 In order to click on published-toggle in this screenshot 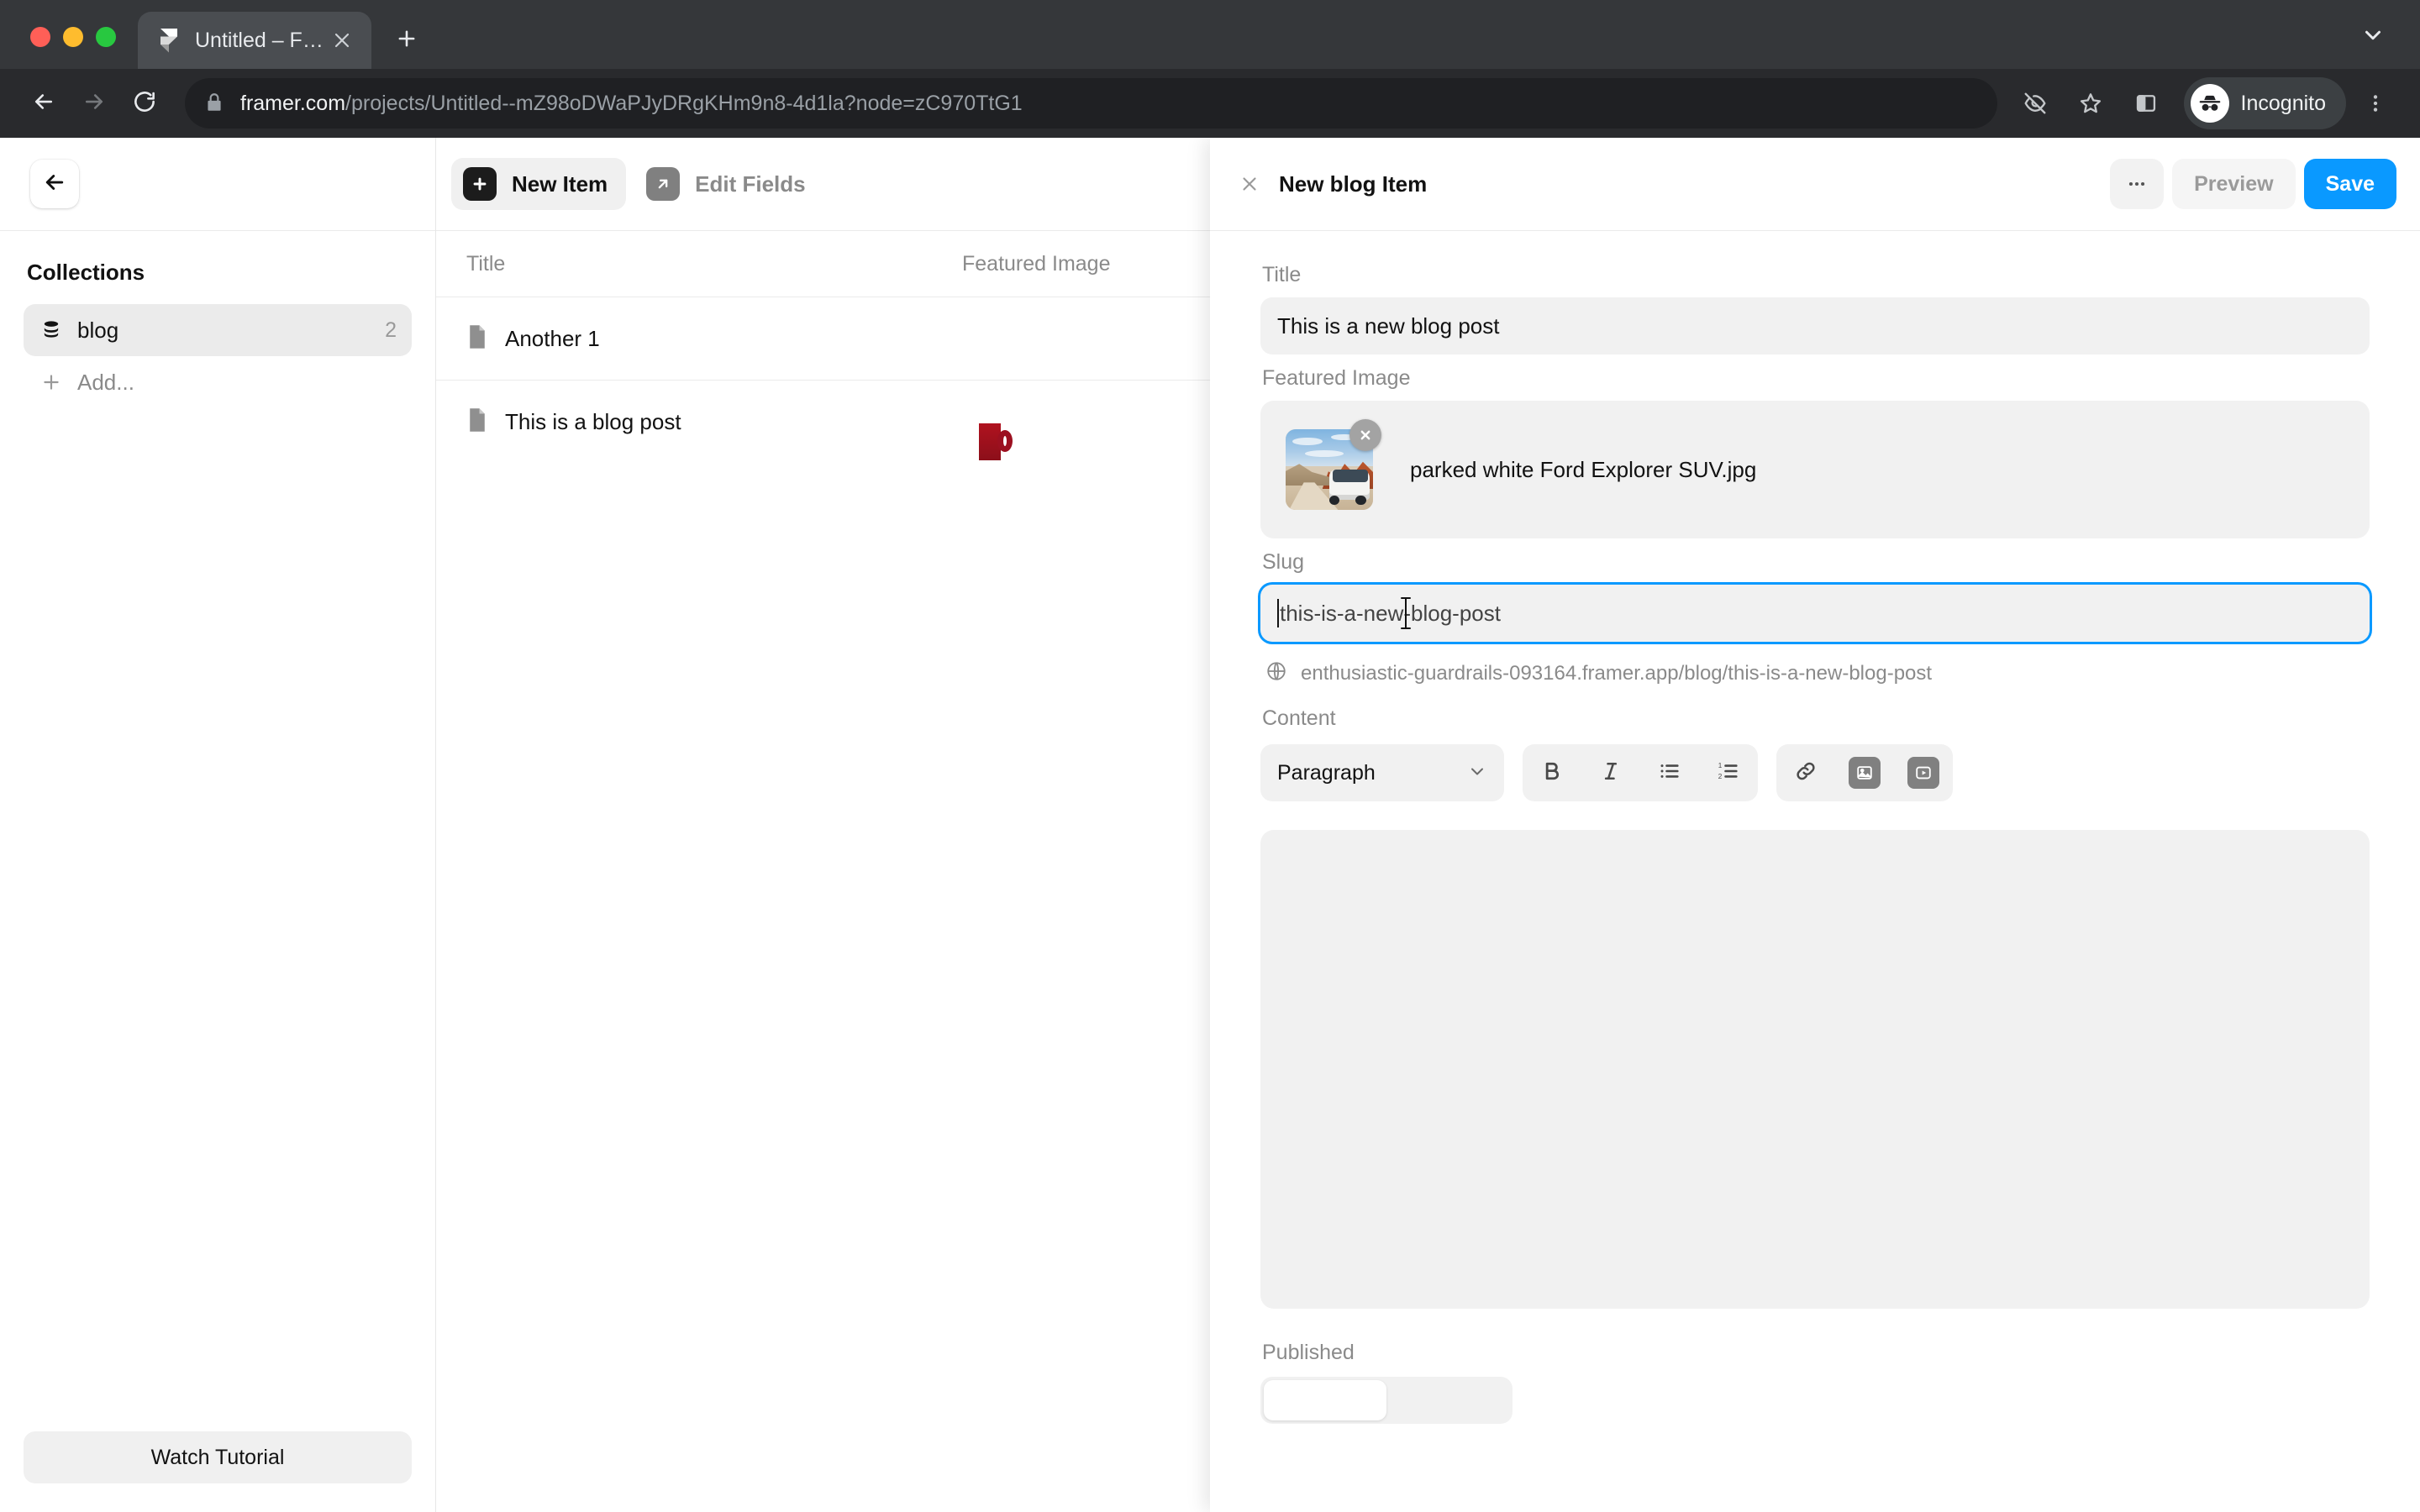, I will do `click(1386, 1400)`.